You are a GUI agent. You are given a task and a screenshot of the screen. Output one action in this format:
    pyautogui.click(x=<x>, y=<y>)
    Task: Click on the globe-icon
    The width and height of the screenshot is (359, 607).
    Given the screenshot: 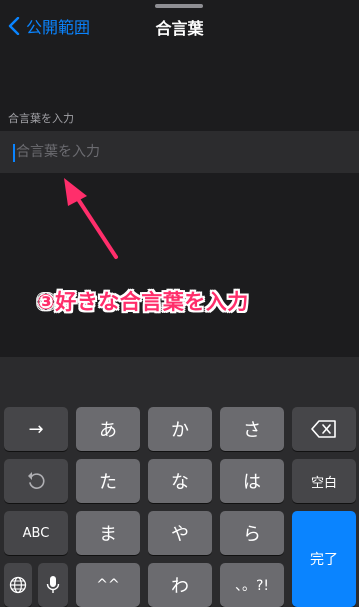 What is the action you would take?
    pyautogui.click(x=18, y=585)
    